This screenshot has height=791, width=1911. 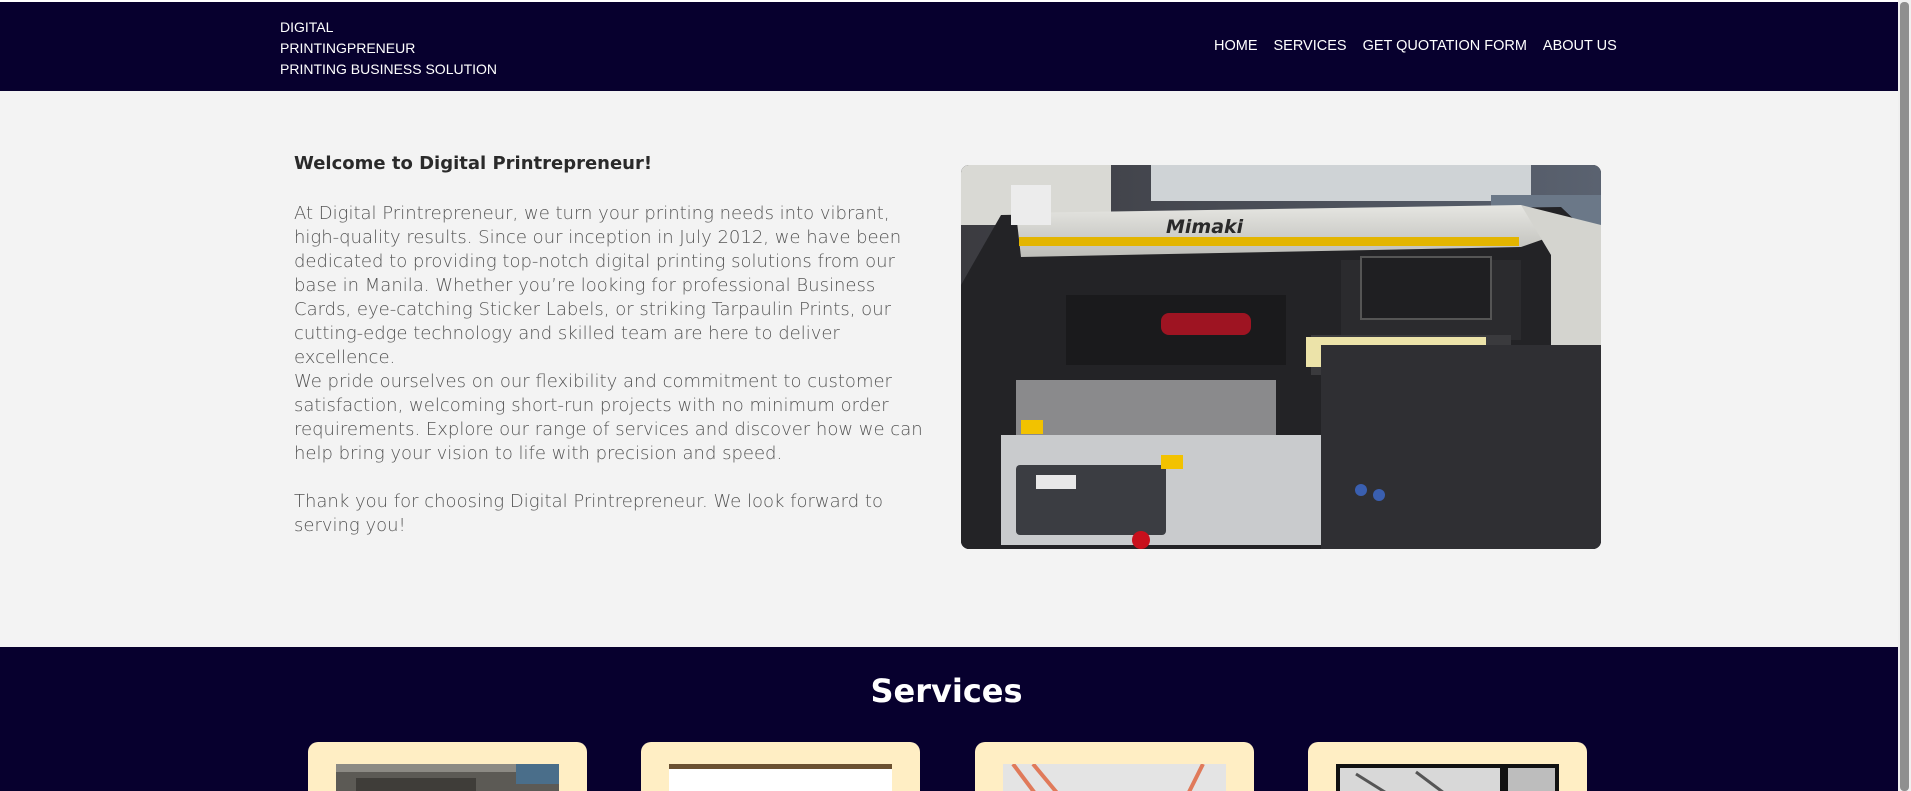 What do you see at coordinates (307, 27) in the screenshot?
I see `brand-line-1: DIGITAL` at bounding box center [307, 27].